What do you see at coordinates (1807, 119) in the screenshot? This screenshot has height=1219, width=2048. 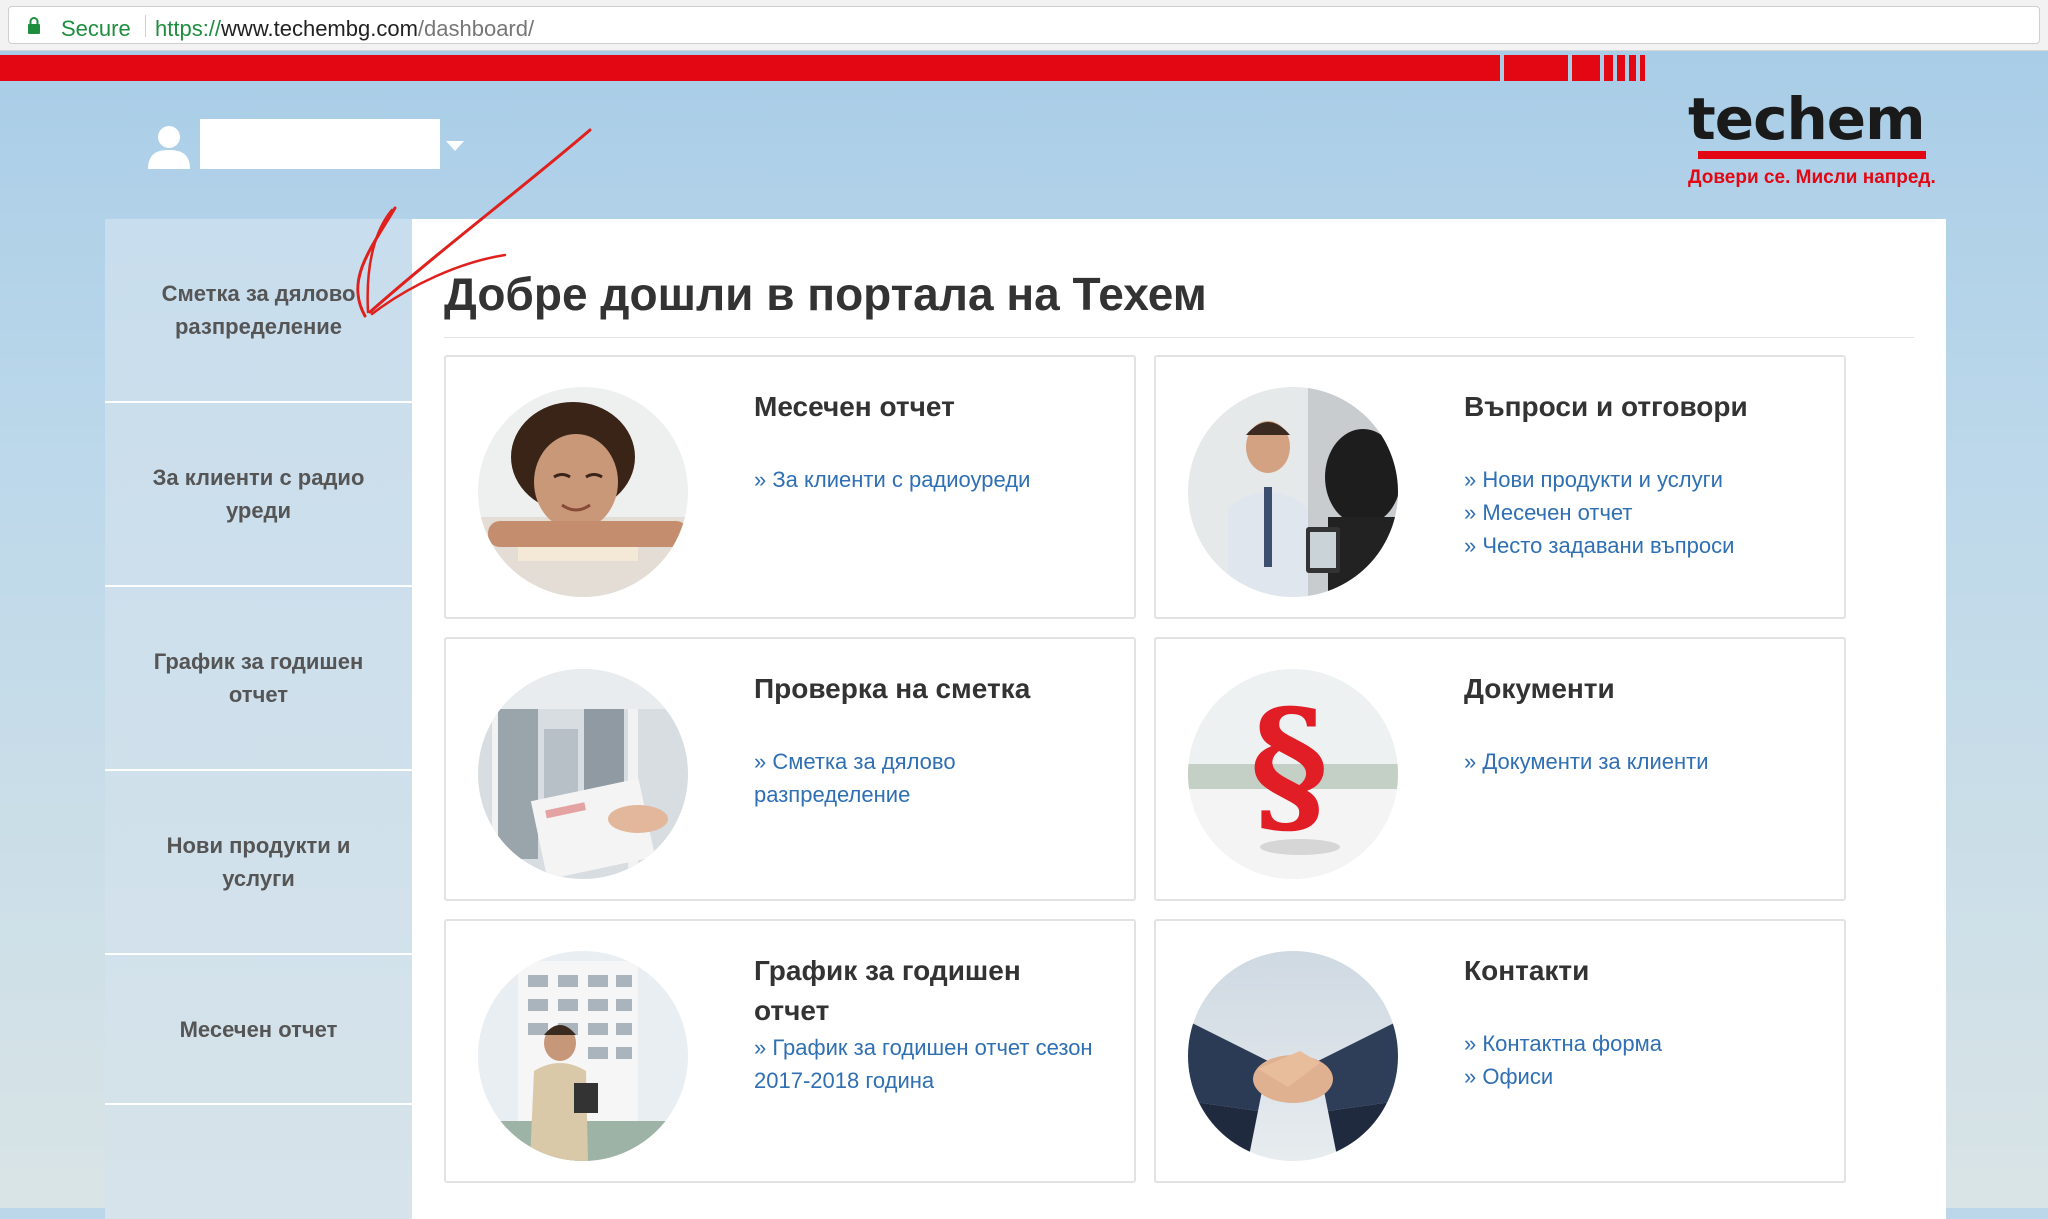 I see `logo-wordmark: techem` at bounding box center [1807, 119].